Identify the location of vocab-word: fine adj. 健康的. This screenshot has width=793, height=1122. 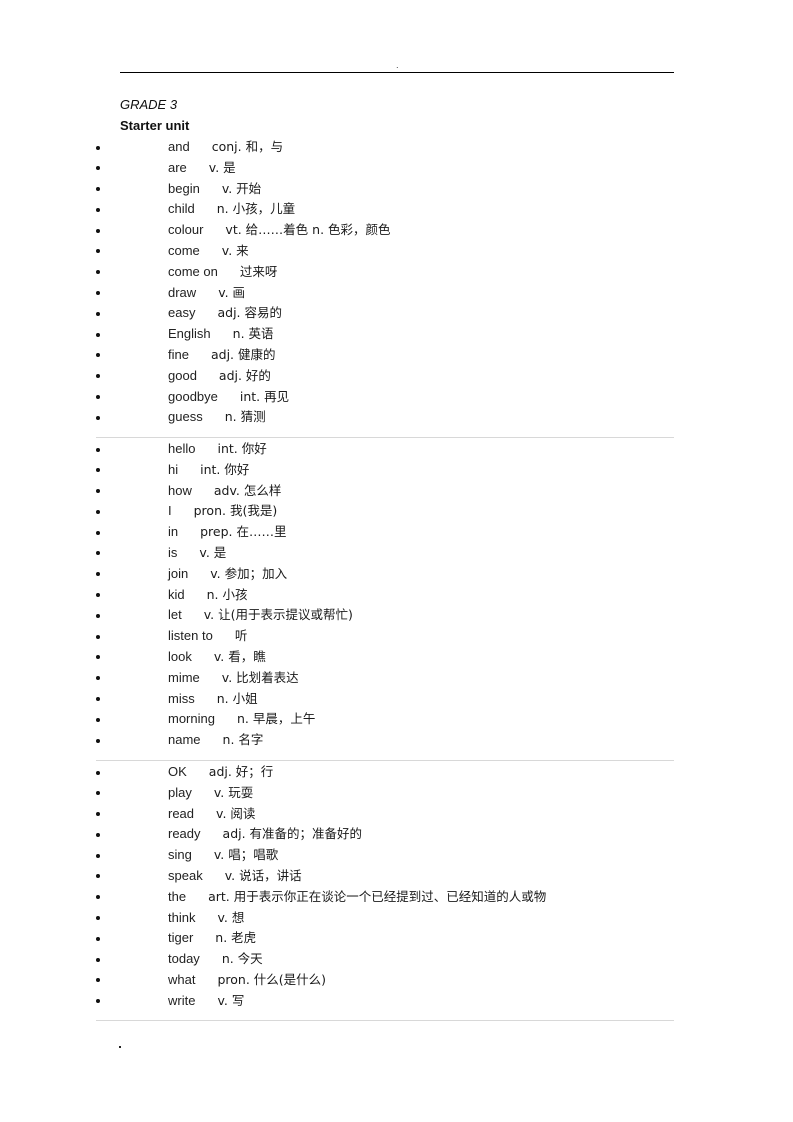
(221, 355).